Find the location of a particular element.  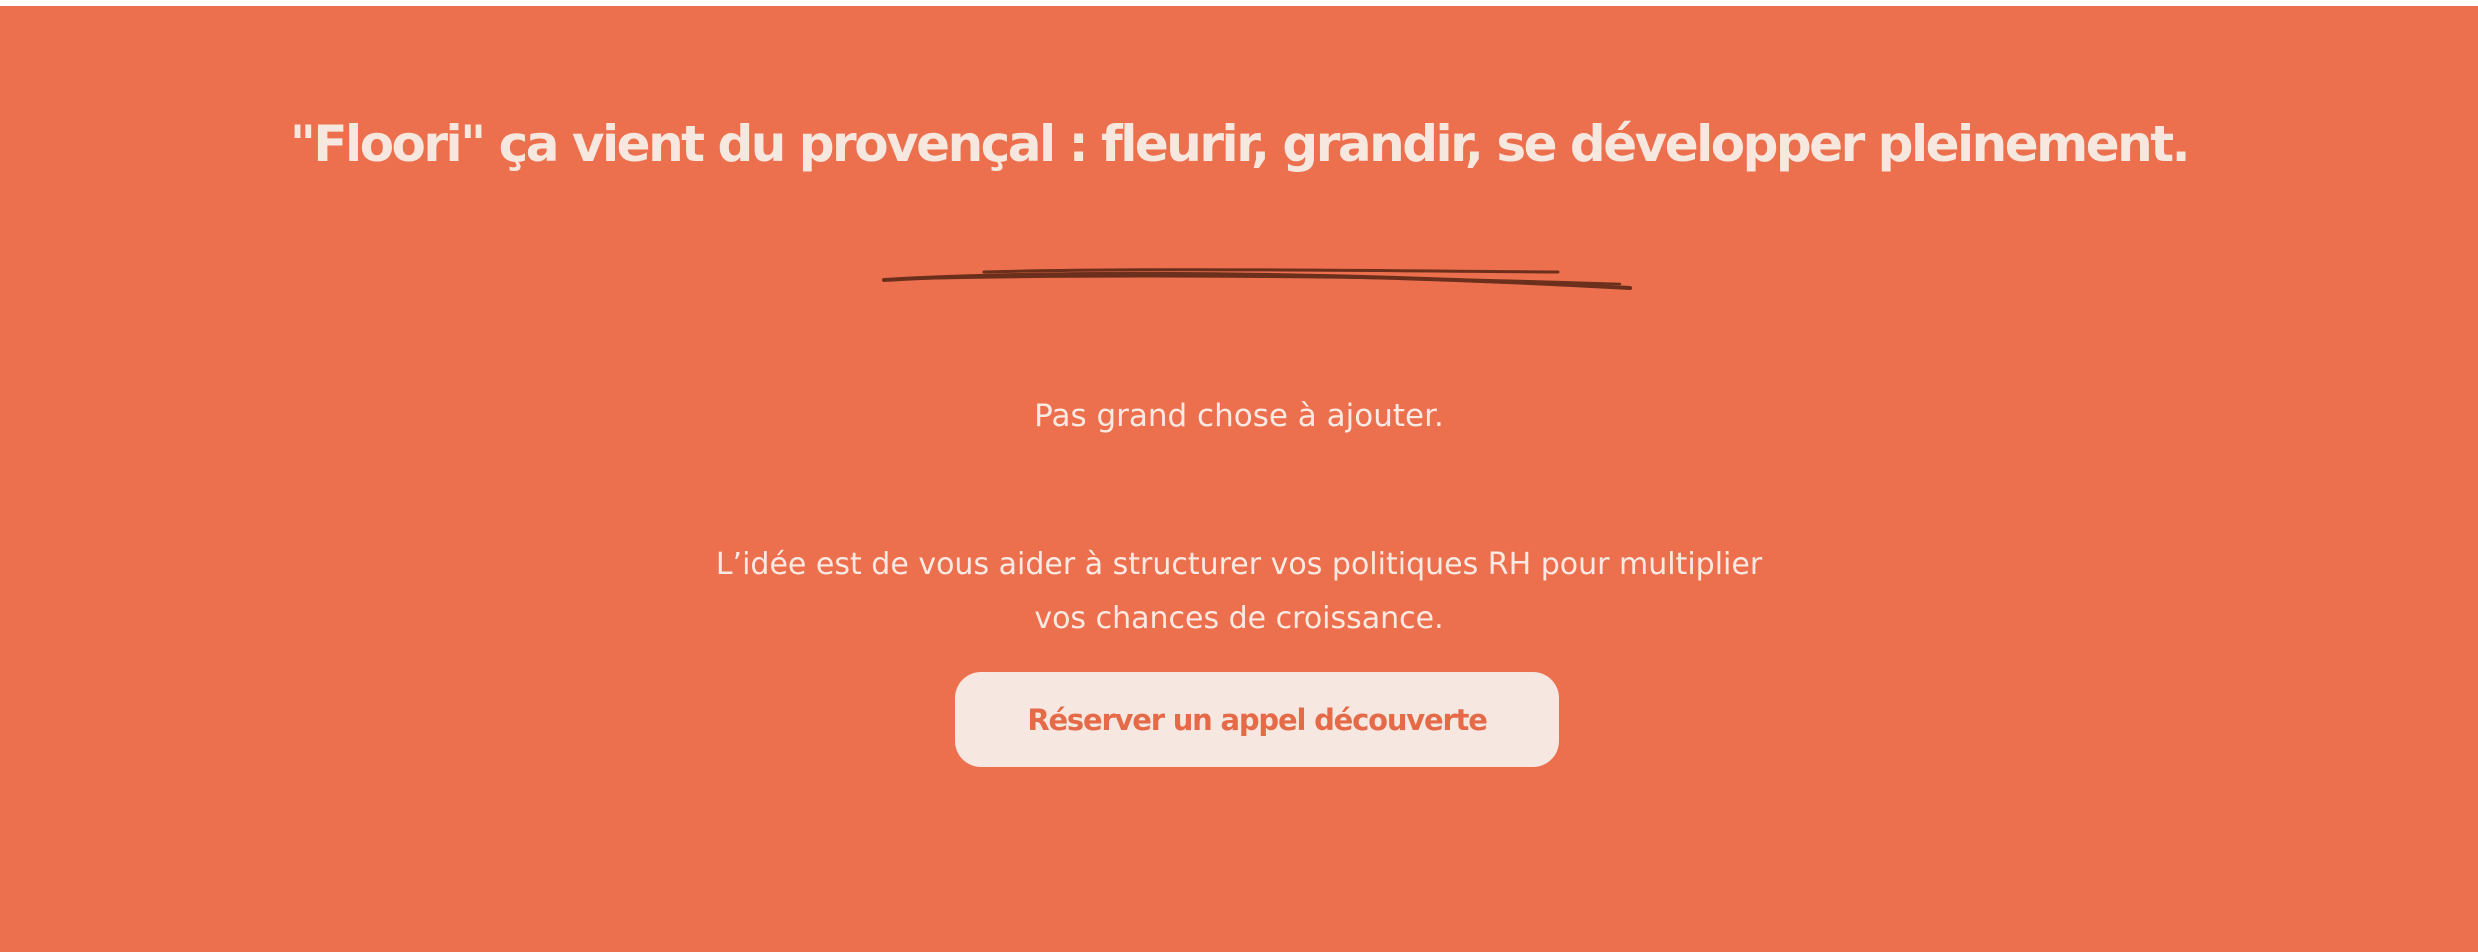

book-discovery-call-button: Réserver un appel découverte is located at coordinates (1257, 719).